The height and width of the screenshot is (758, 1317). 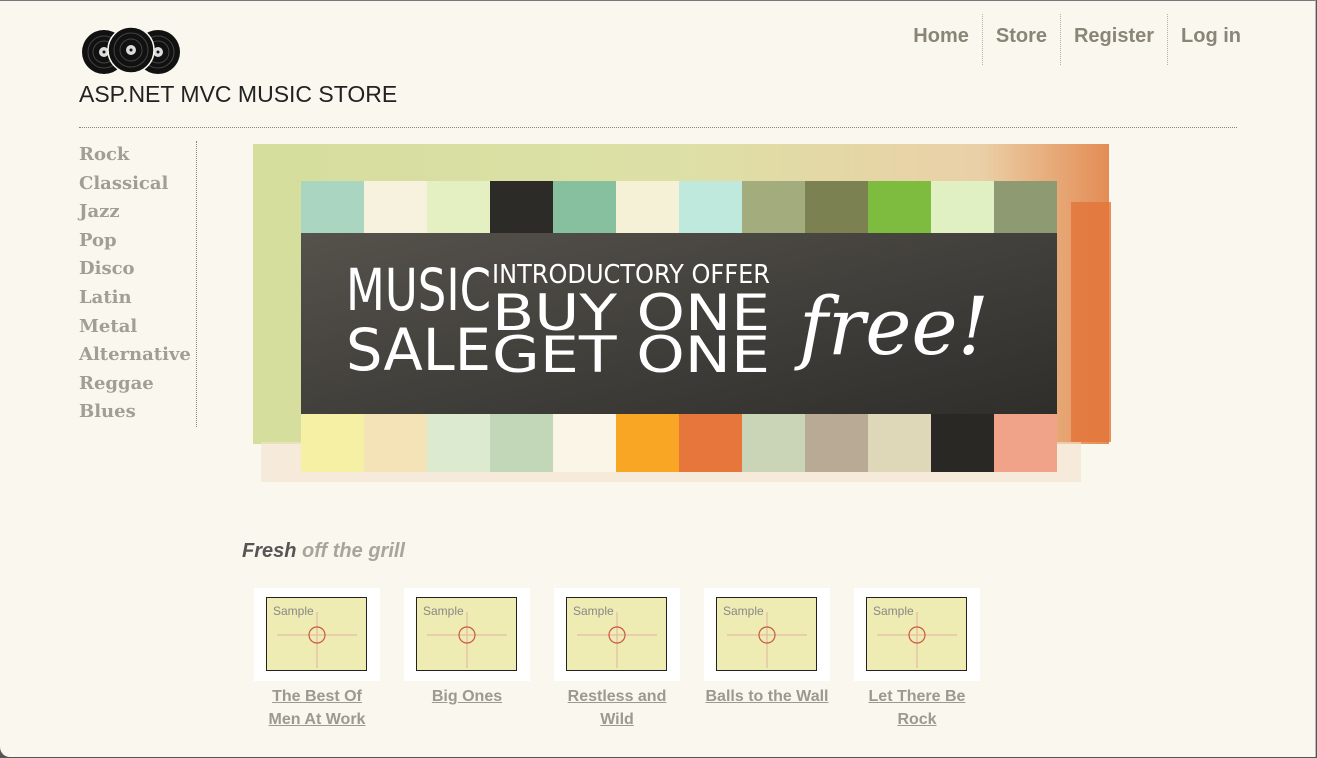 What do you see at coordinates (916, 719) in the screenshot?
I see `album-title-line2: Rock` at bounding box center [916, 719].